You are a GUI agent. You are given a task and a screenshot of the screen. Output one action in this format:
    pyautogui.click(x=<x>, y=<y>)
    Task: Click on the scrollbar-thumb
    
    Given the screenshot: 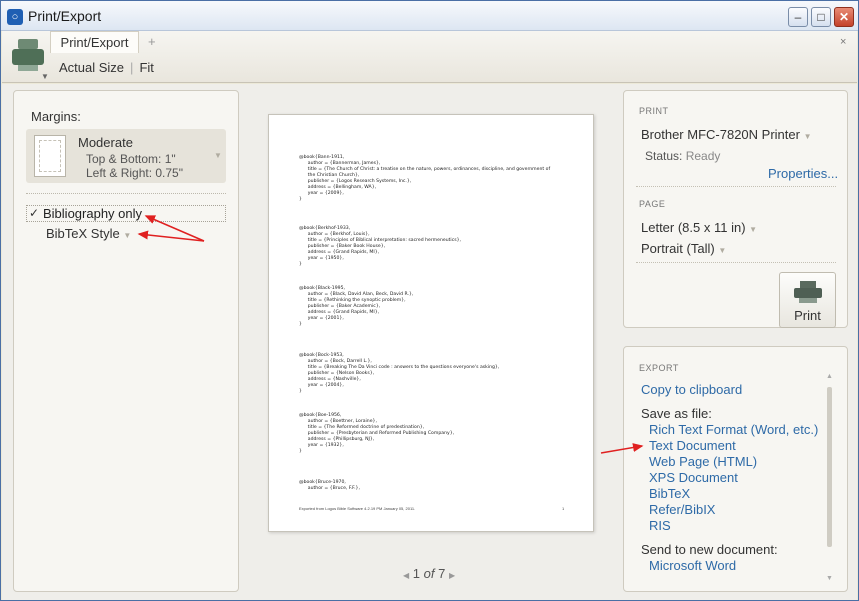 What is the action you would take?
    pyautogui.click(x=829, y=467)
    